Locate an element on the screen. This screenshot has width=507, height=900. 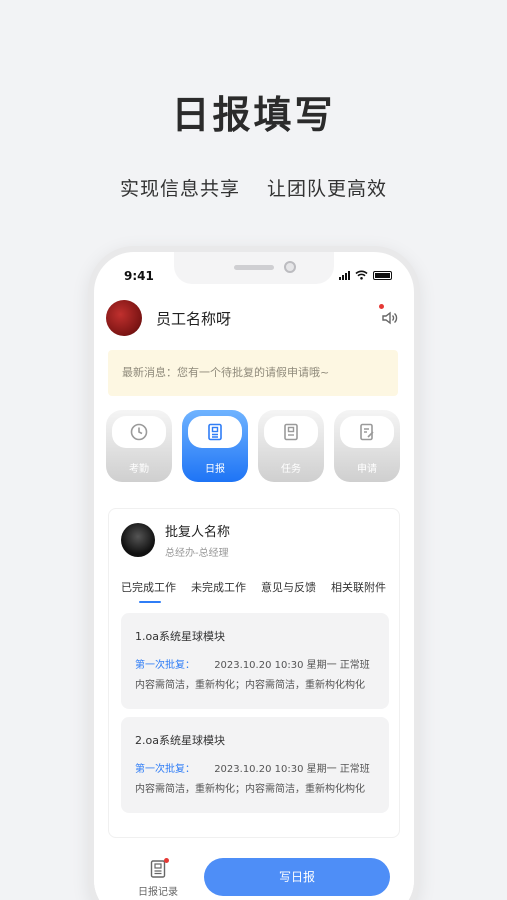
battery-icon is located at coordinates (382, 275).